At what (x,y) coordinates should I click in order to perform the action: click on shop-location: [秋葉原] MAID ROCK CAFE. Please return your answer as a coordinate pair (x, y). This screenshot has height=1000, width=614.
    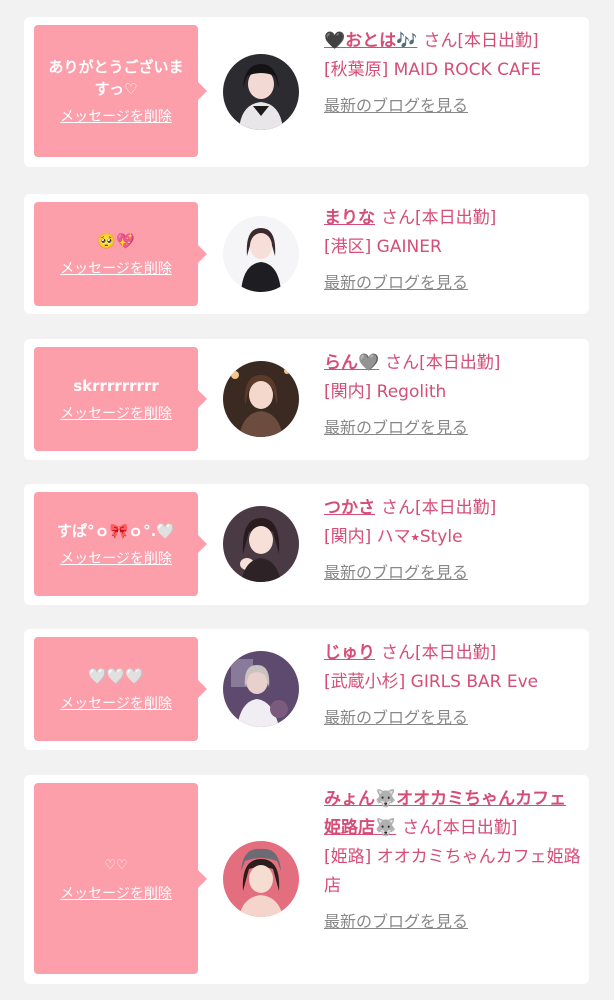
    Looking at the image, I should click on (453, 70).